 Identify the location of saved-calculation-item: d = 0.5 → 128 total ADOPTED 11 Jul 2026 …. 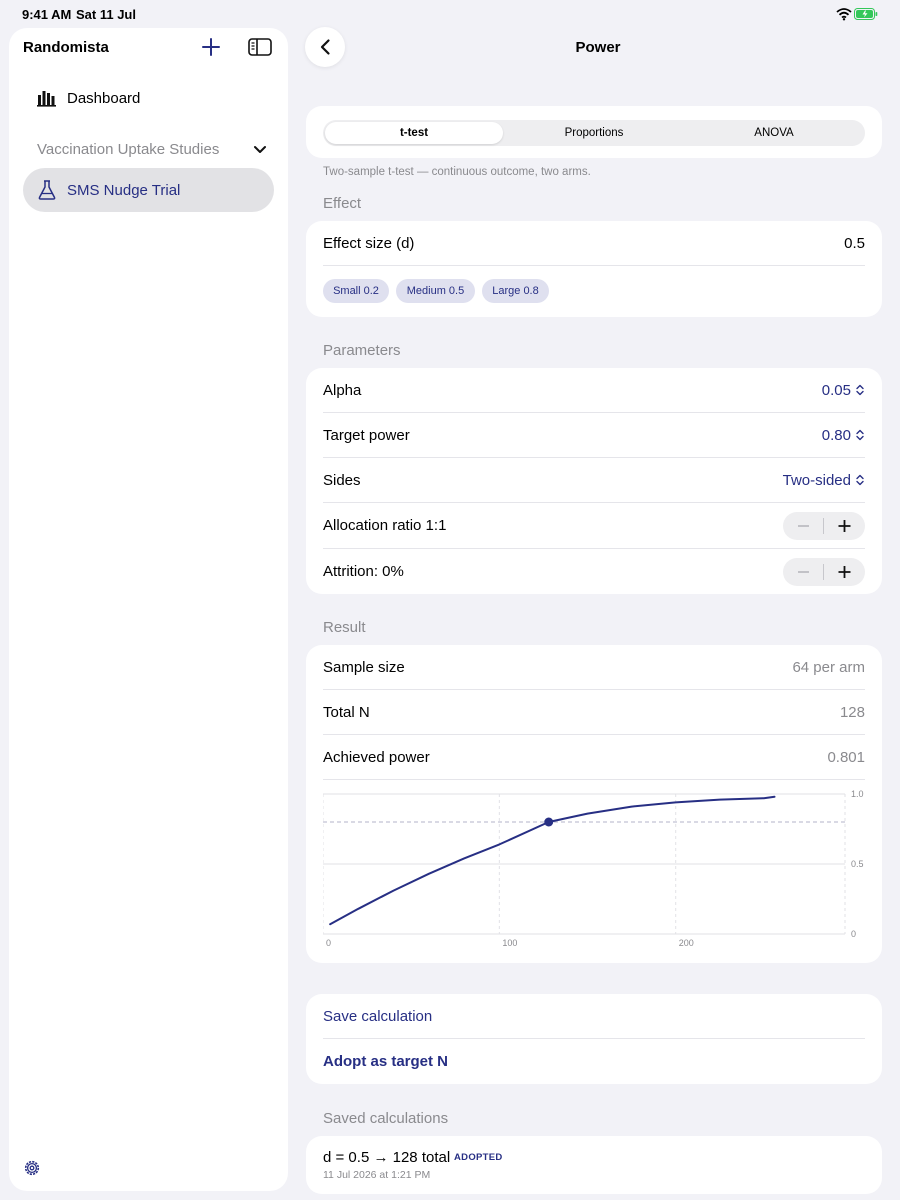
(594, 1165).